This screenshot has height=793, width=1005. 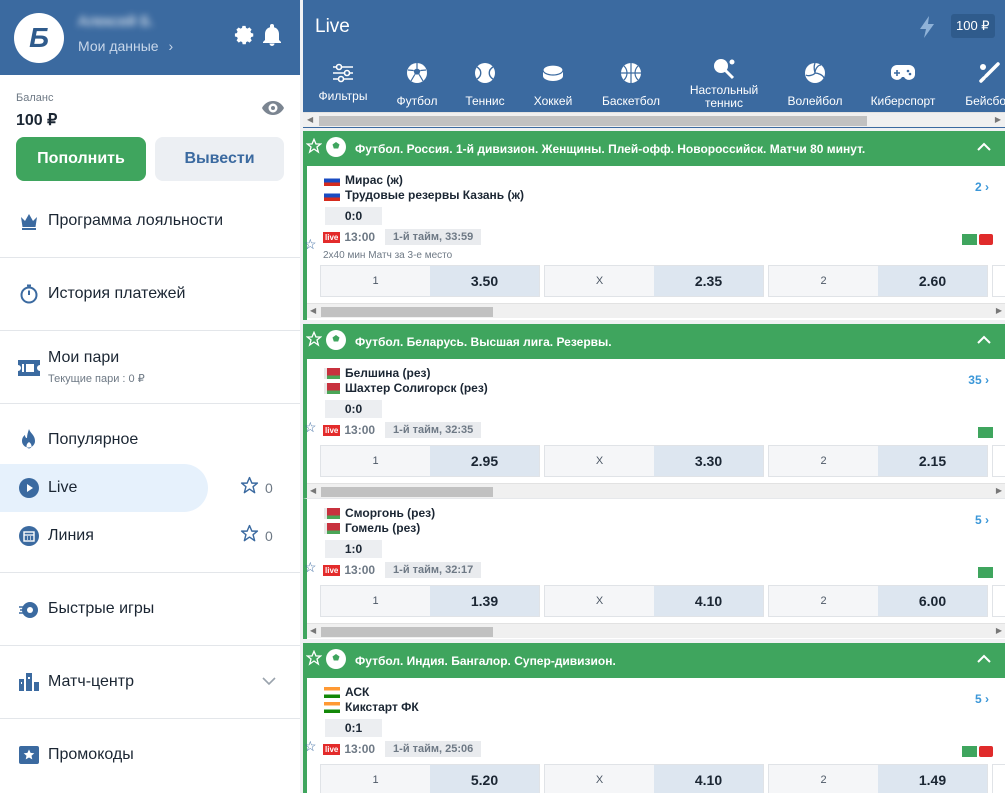 I want to click on bell-icon, so click(x=272, y=37).